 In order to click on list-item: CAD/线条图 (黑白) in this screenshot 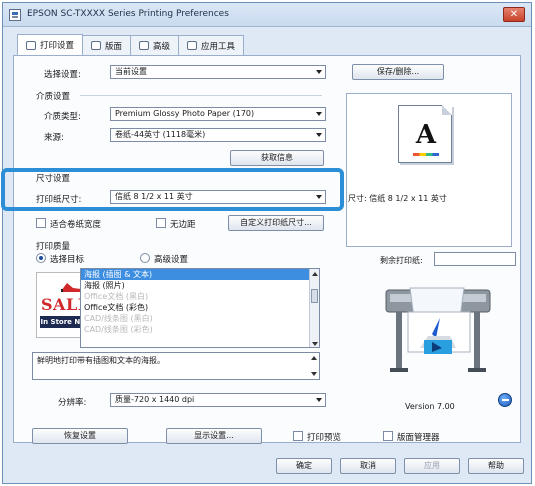, I will do `click(200, 318)`.